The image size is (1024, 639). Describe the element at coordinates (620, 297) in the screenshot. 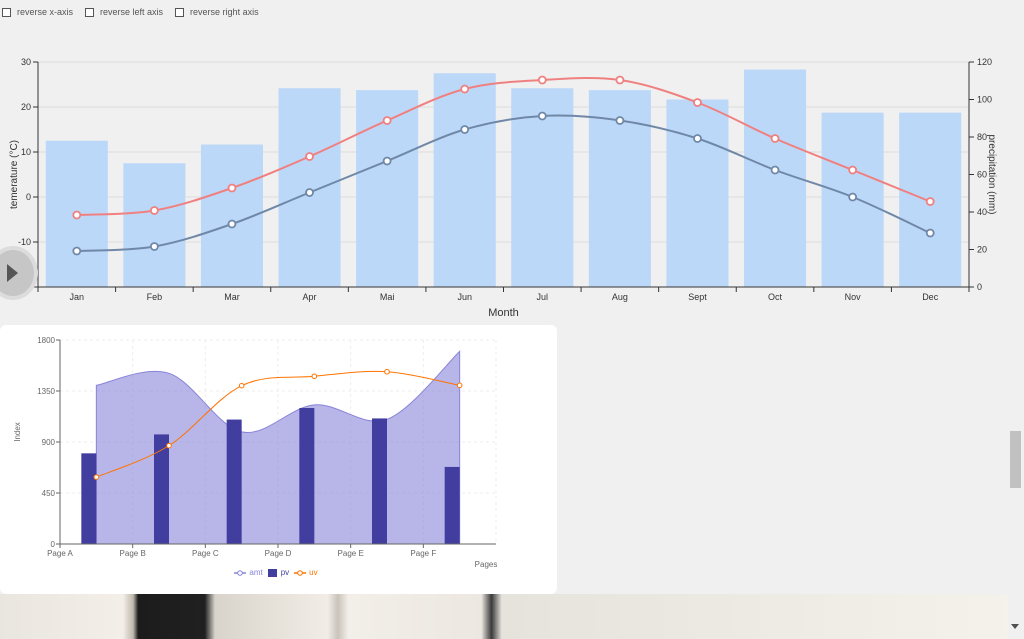

I see `x-tick-label: Aug` at that location.